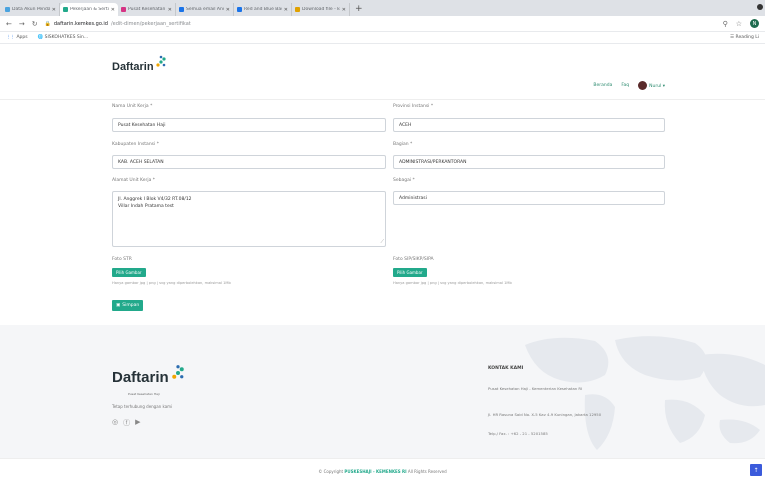 This screenshot has width=765, height=483. Describe the element at coordinates (17, 37) in the screenshot. I see `bookmark-apps: ⋮⋮ Apps` at that location.